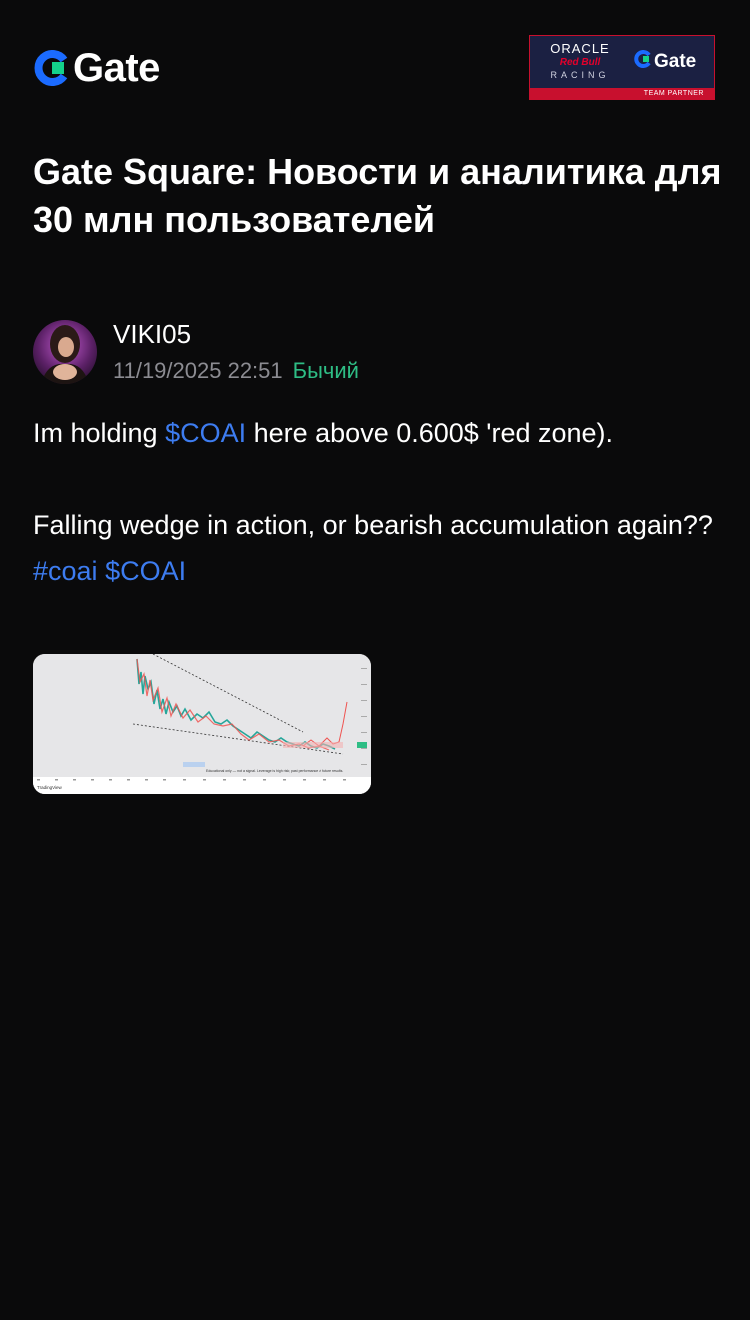  What do you see at coordinates (116, 68) in the screenshot?
I see `gate-logo-text: Gate` at bounding box center [116, 68].